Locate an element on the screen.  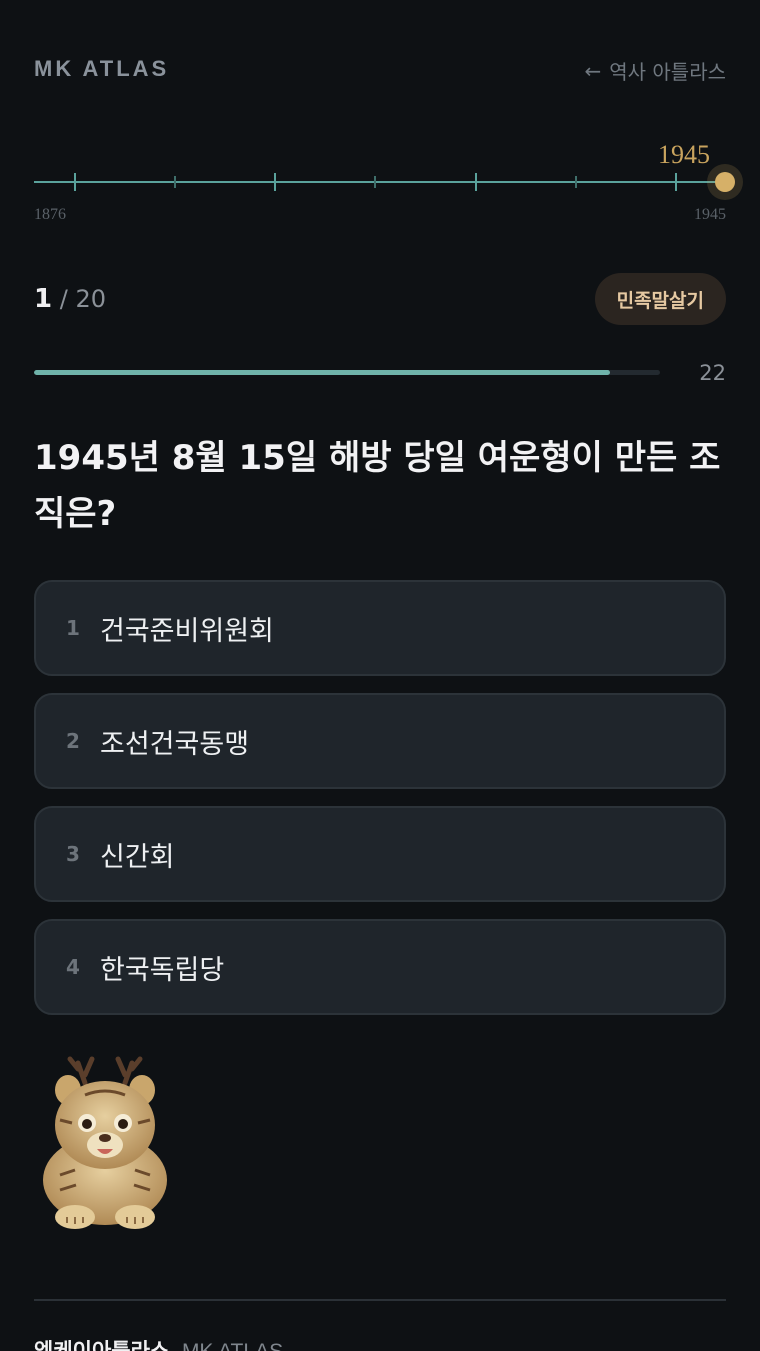
answer-number: 2 is located at coordinates (73, 741).